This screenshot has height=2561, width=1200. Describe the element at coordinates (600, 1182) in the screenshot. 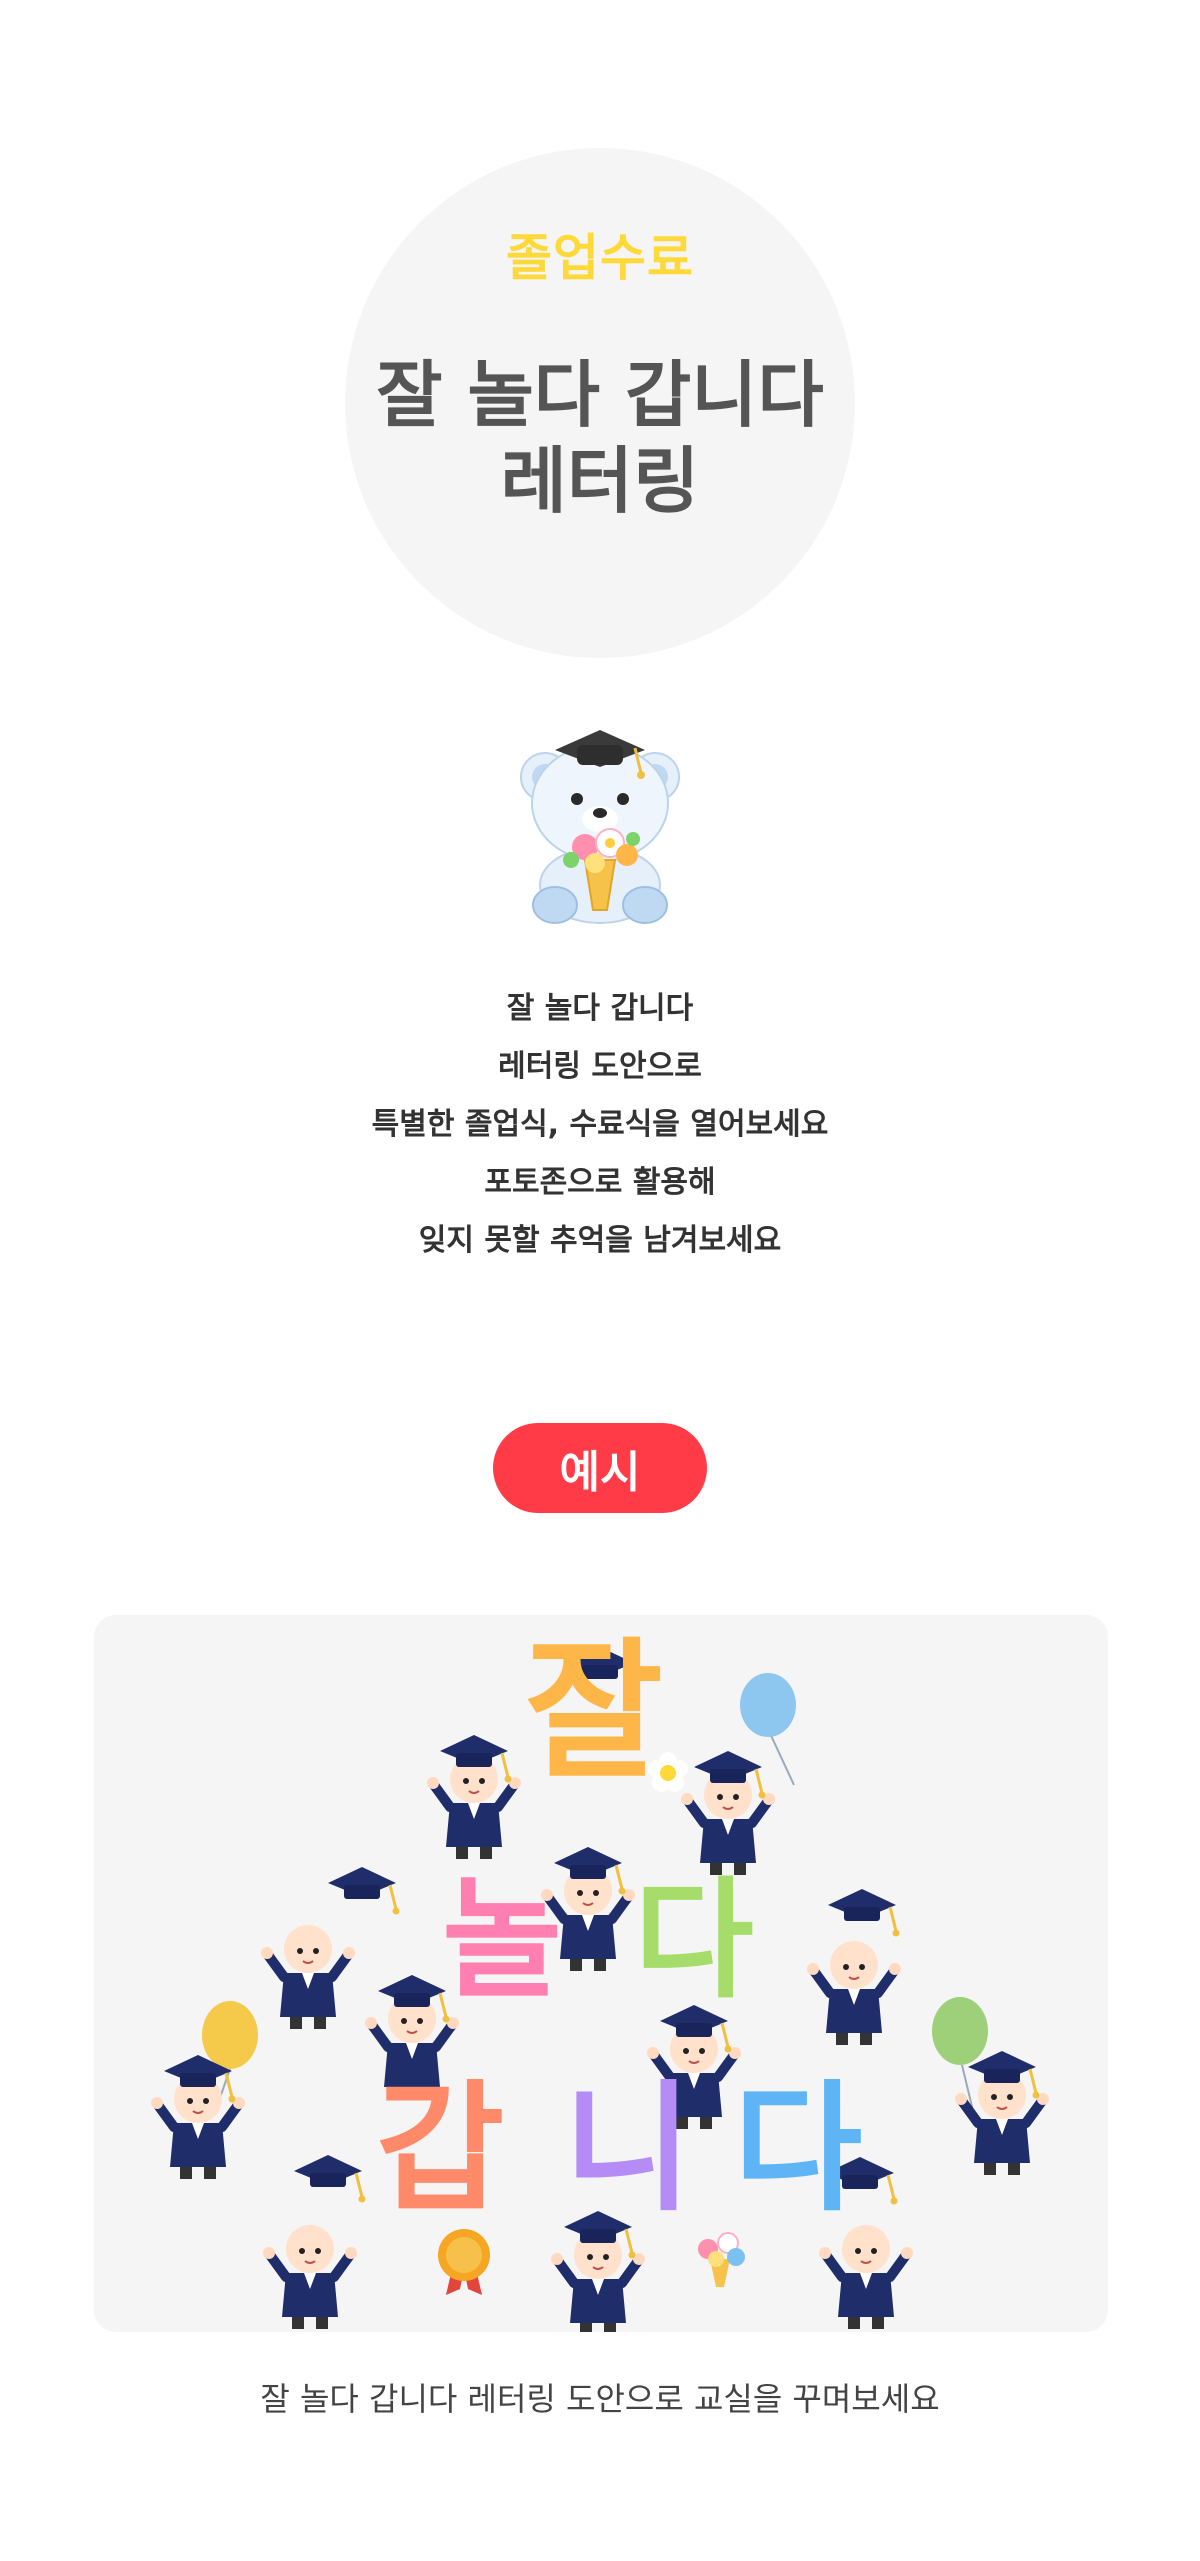

I see `intro-line: 포토존으로 활용해` at that location.